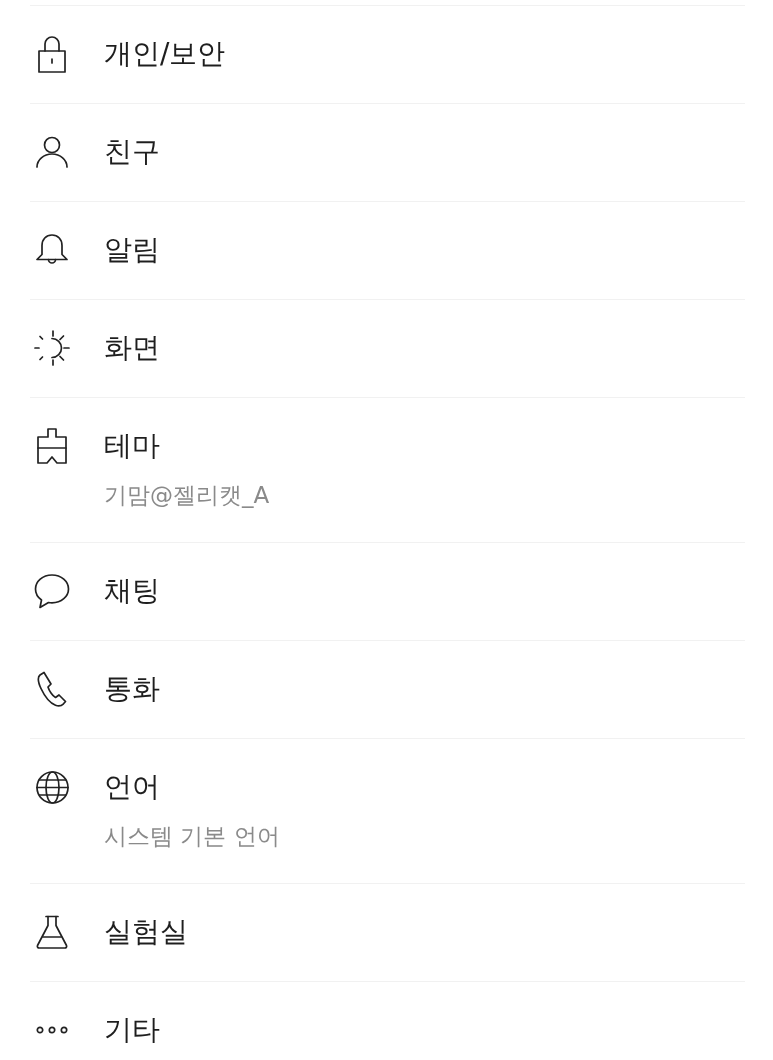  I want to click on settings-item-label: 알림, so click(132, 250).